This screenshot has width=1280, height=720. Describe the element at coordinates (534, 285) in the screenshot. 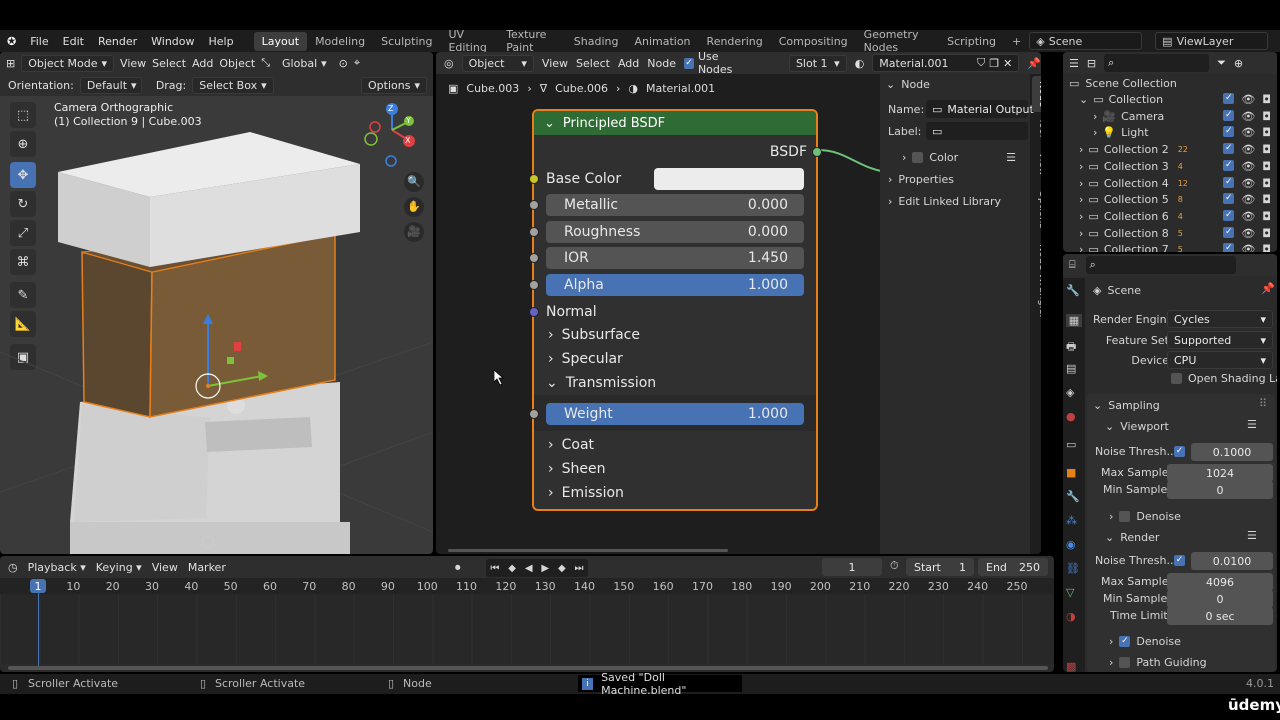

I see `alpha-socket` at that location.